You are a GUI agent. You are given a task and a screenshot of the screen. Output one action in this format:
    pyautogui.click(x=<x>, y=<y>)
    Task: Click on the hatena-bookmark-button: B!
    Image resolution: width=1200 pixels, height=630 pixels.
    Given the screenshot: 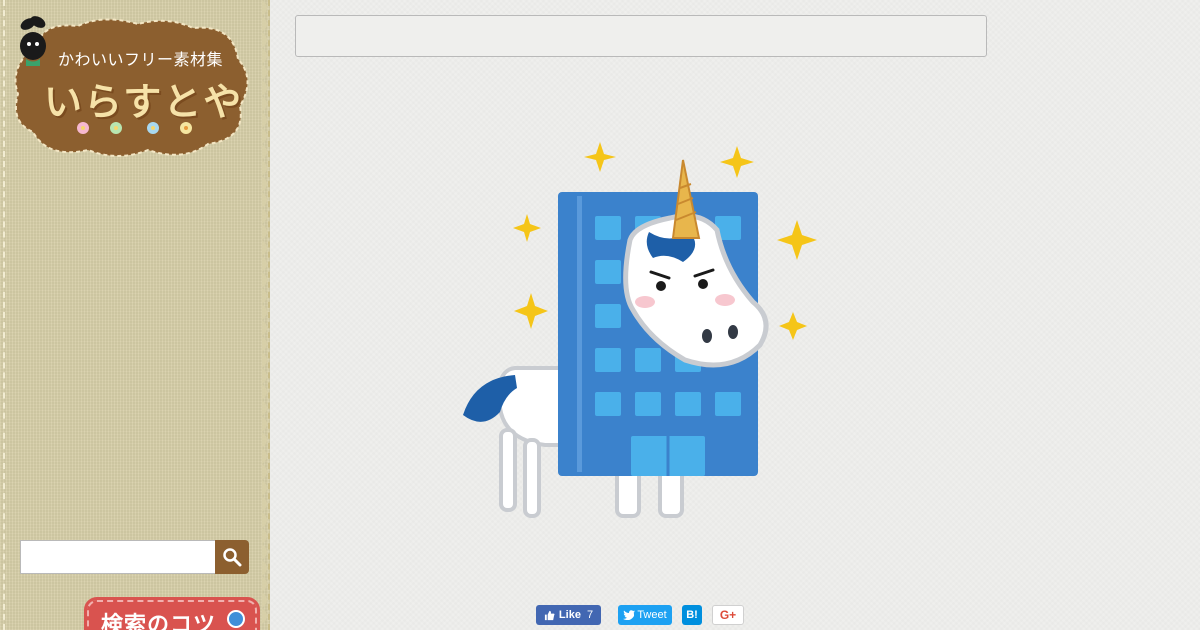 What is the action you would take?
    pyautogui.click(x=692, y=615)
    